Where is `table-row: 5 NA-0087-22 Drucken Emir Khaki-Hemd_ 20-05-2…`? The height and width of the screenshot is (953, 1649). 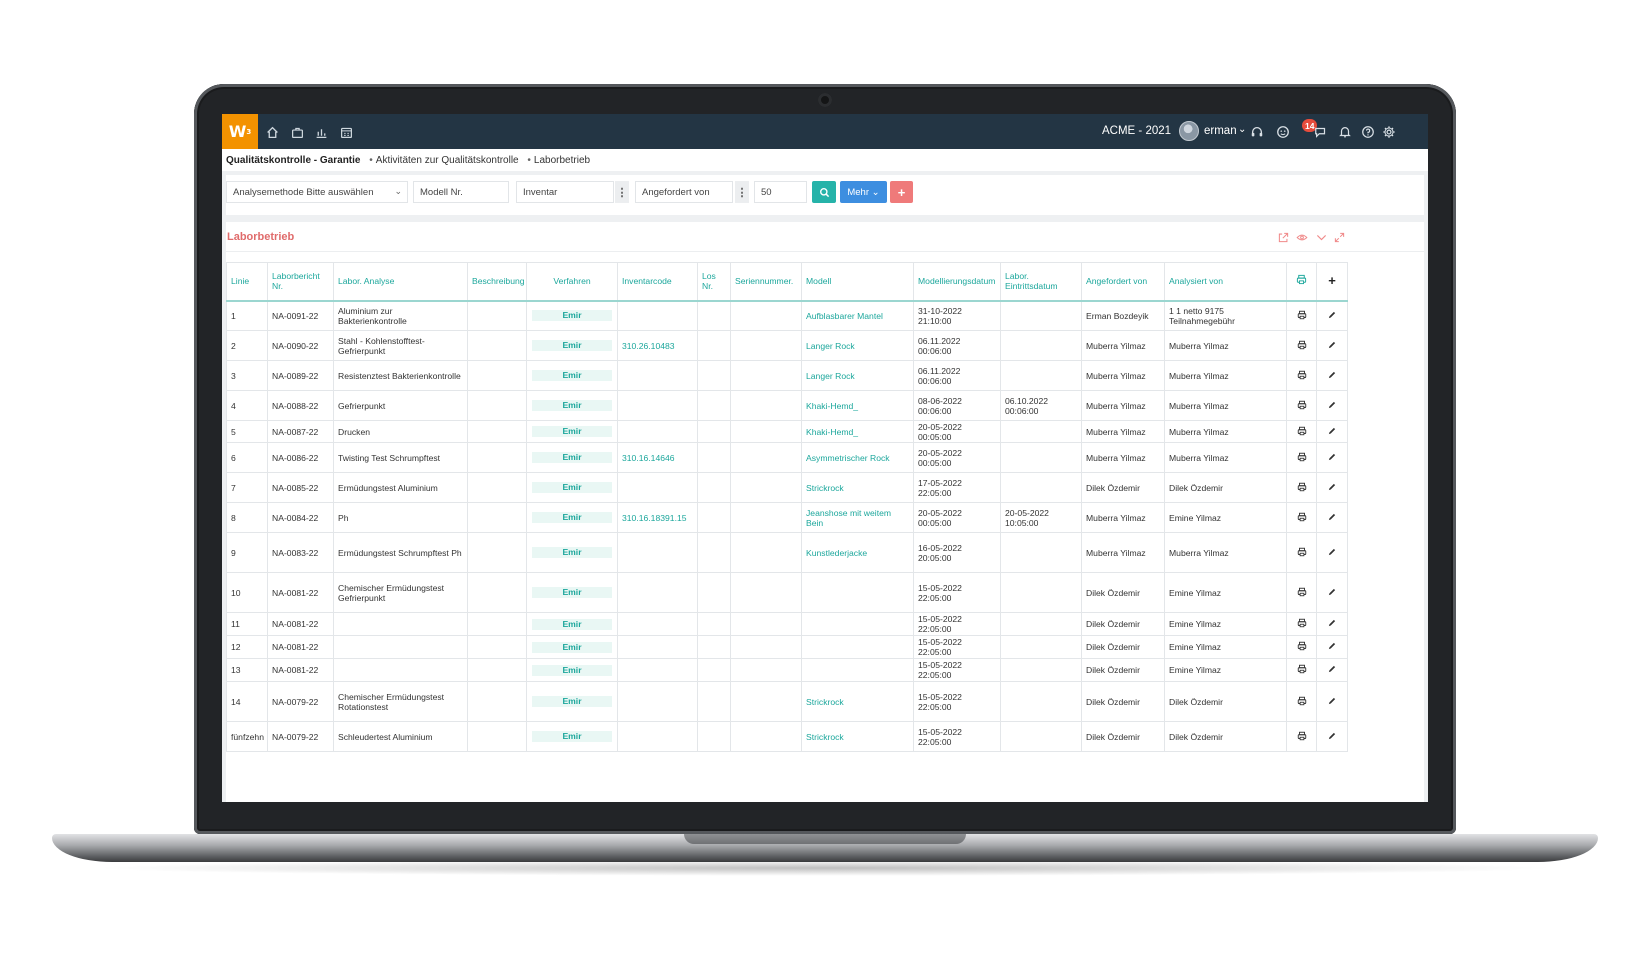 table-row: 5 NA-0087-22 Drucken Emir Khaki-Hemd_ 20-05-2… is located at coordinates (787, 431).